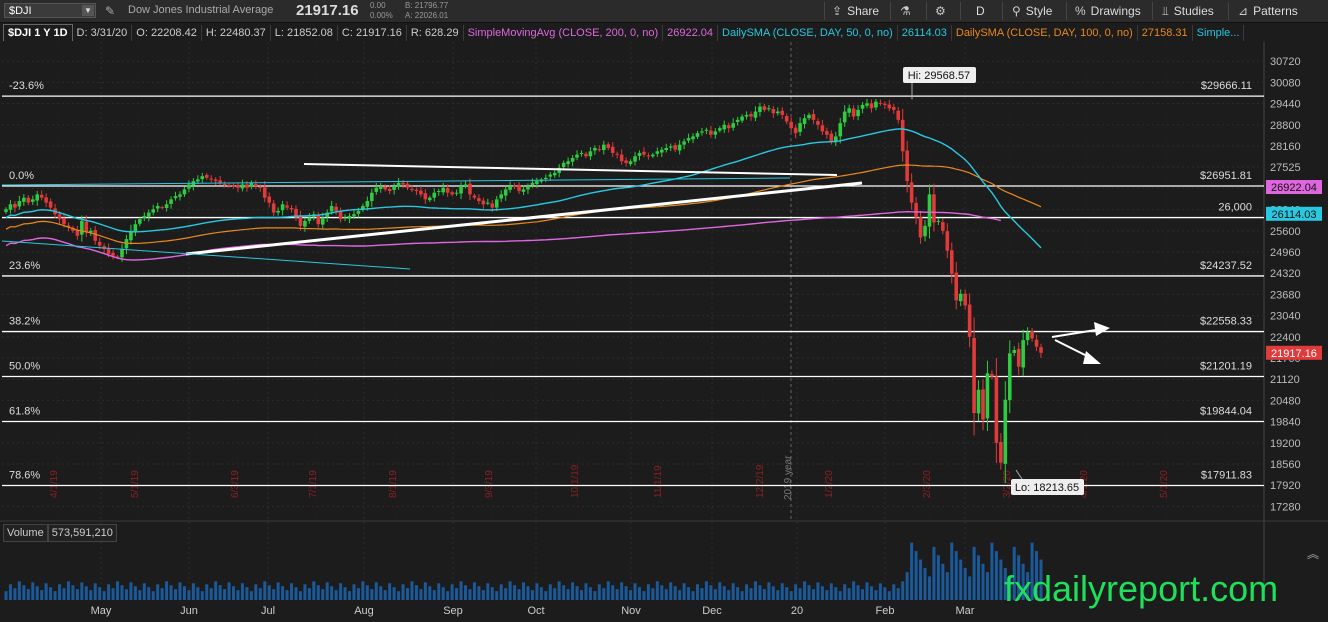 The width and height of the screenshot is (1328, 622). What do you see at coordinates (60, 533) in the screenshot?
I see `volume-header: Volume 573,591,210` at bounding box center [60, 533].